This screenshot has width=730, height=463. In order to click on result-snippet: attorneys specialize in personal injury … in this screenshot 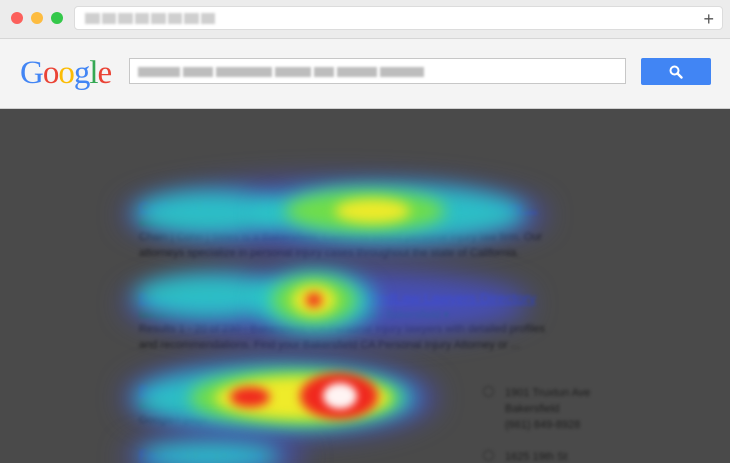, I will do `click(329, 253)`.